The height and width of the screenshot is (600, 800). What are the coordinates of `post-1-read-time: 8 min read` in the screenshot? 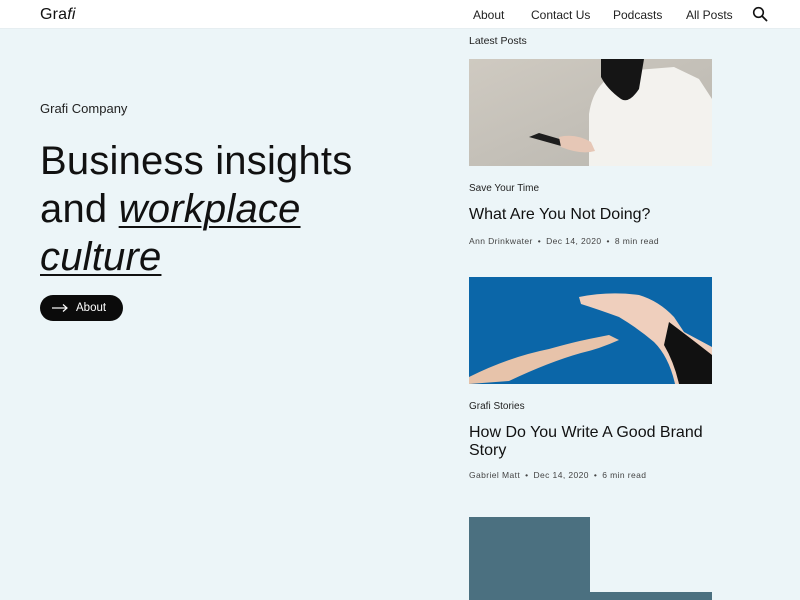 It's located at (637, 241).